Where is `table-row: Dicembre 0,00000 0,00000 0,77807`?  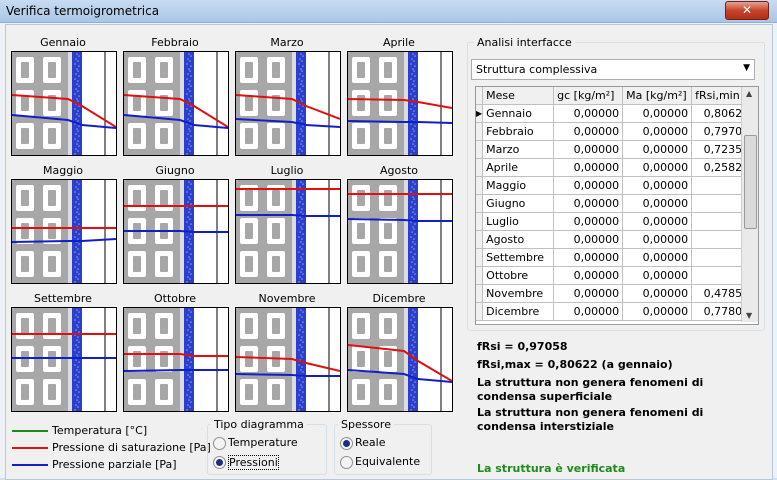 table-row: Dicembre 0,00000 0,00000 0,77807 is located at coordinates (615, 311).